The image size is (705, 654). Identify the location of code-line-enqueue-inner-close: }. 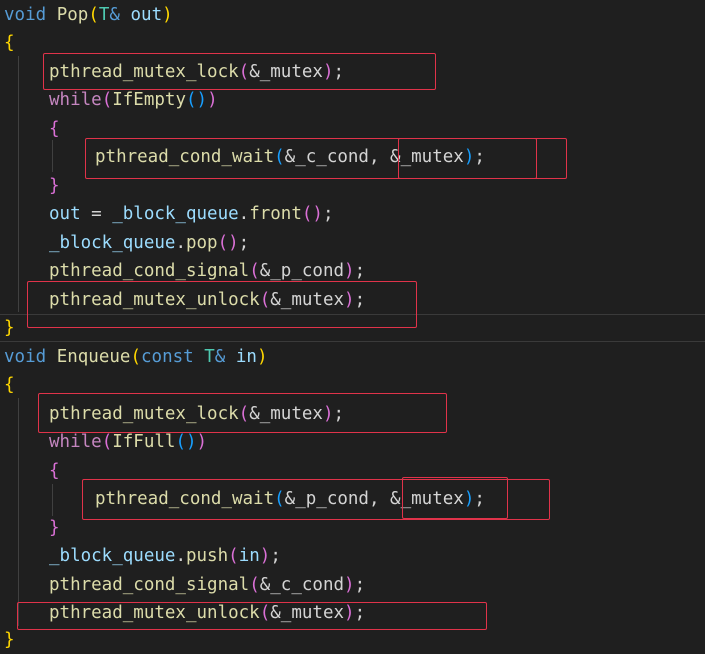
(54, 528).